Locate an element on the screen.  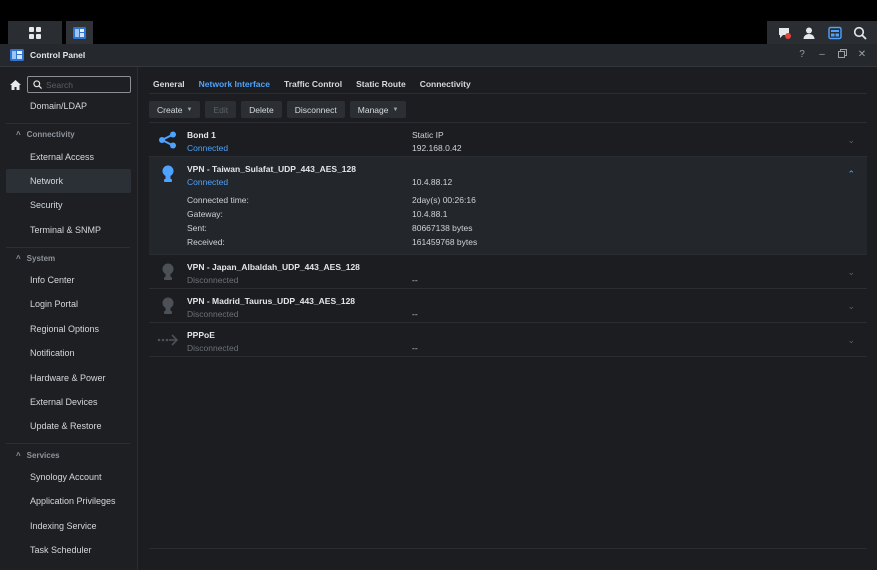
main-menu-button is located at coordinates (35, 32).